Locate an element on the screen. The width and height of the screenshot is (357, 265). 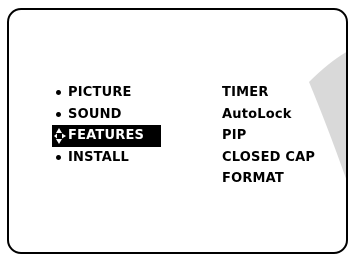
sub-item-format: FORMAT is located at coordinates (282, 179).